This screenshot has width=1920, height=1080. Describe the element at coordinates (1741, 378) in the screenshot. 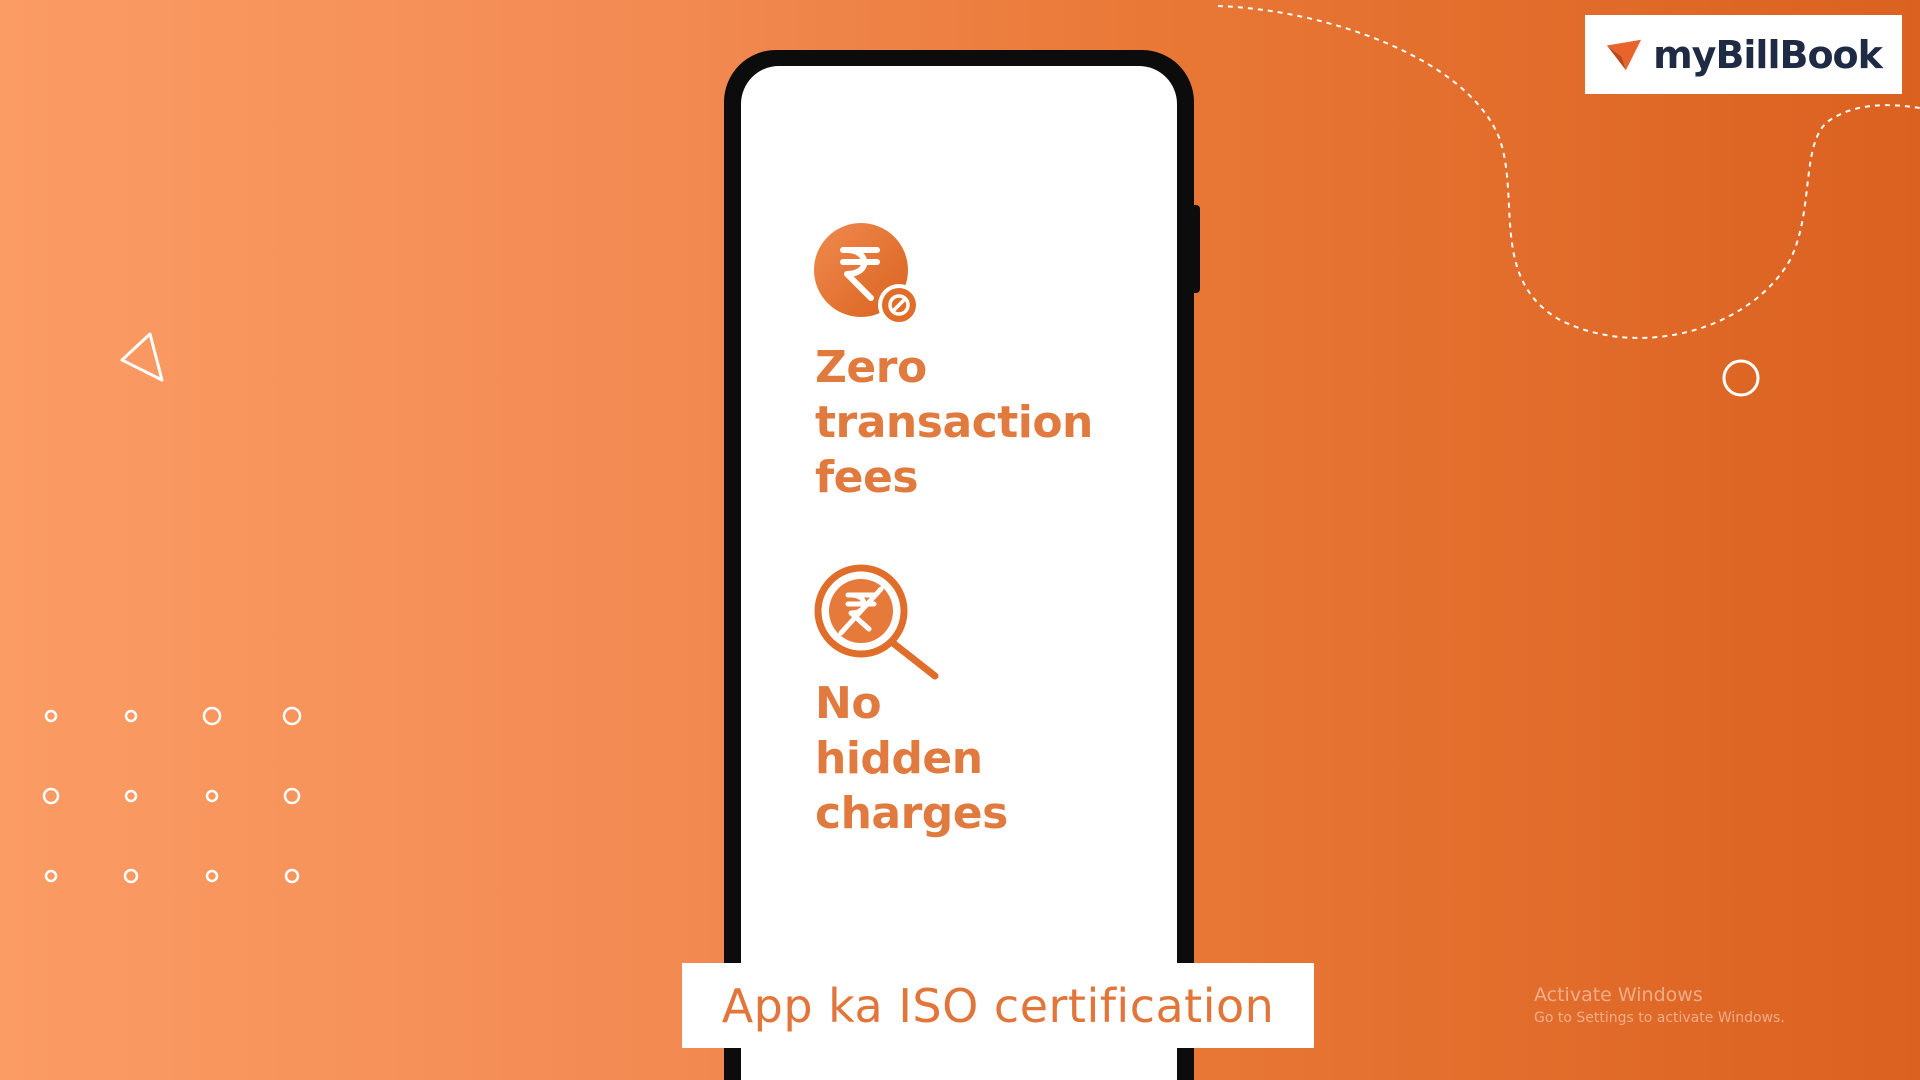

I see `circle-outline-decoration` at that location.